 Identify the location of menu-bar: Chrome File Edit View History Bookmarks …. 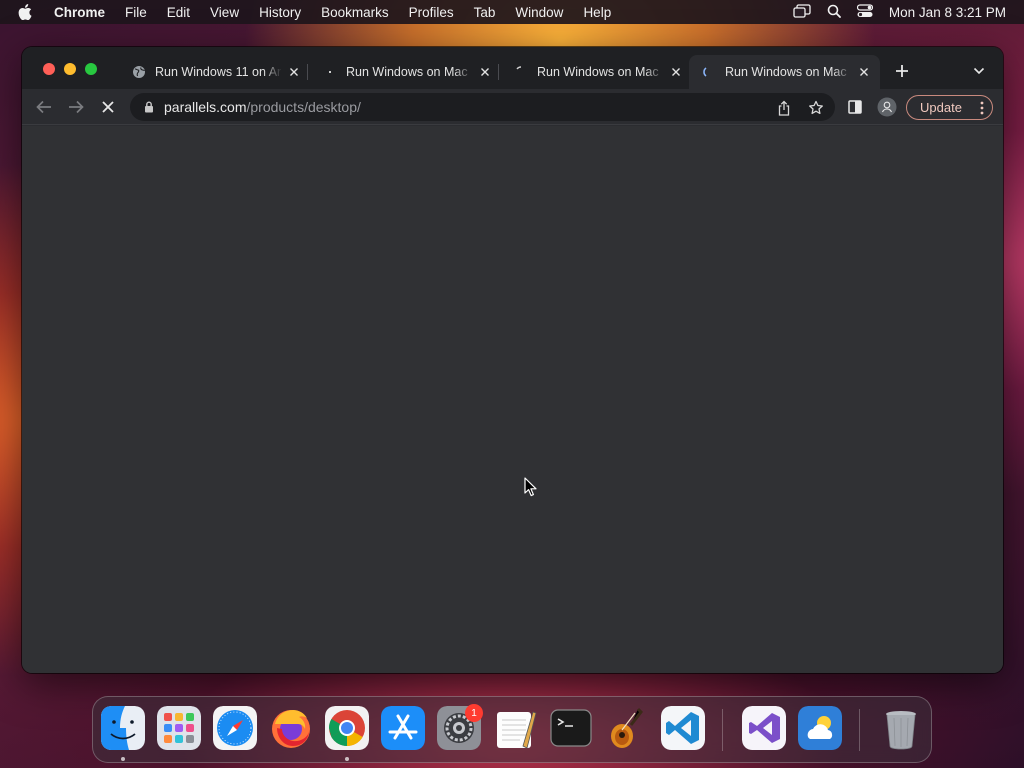
(512, 12).